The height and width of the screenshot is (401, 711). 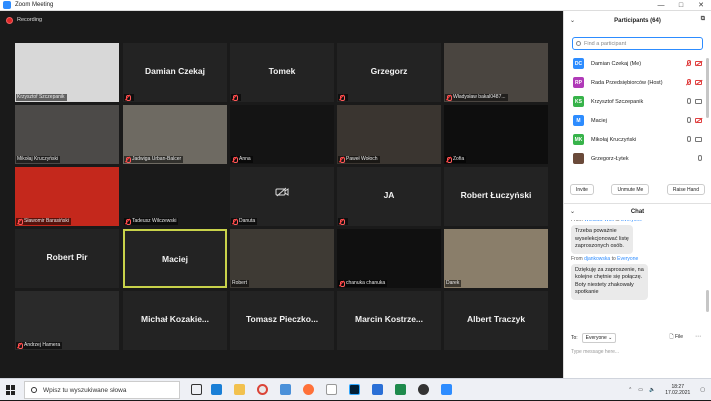 What do you see at coordinates (389, 72) in the screenshot?
I see `video-tile: Grzegorz` at bounding box center [389, 72].